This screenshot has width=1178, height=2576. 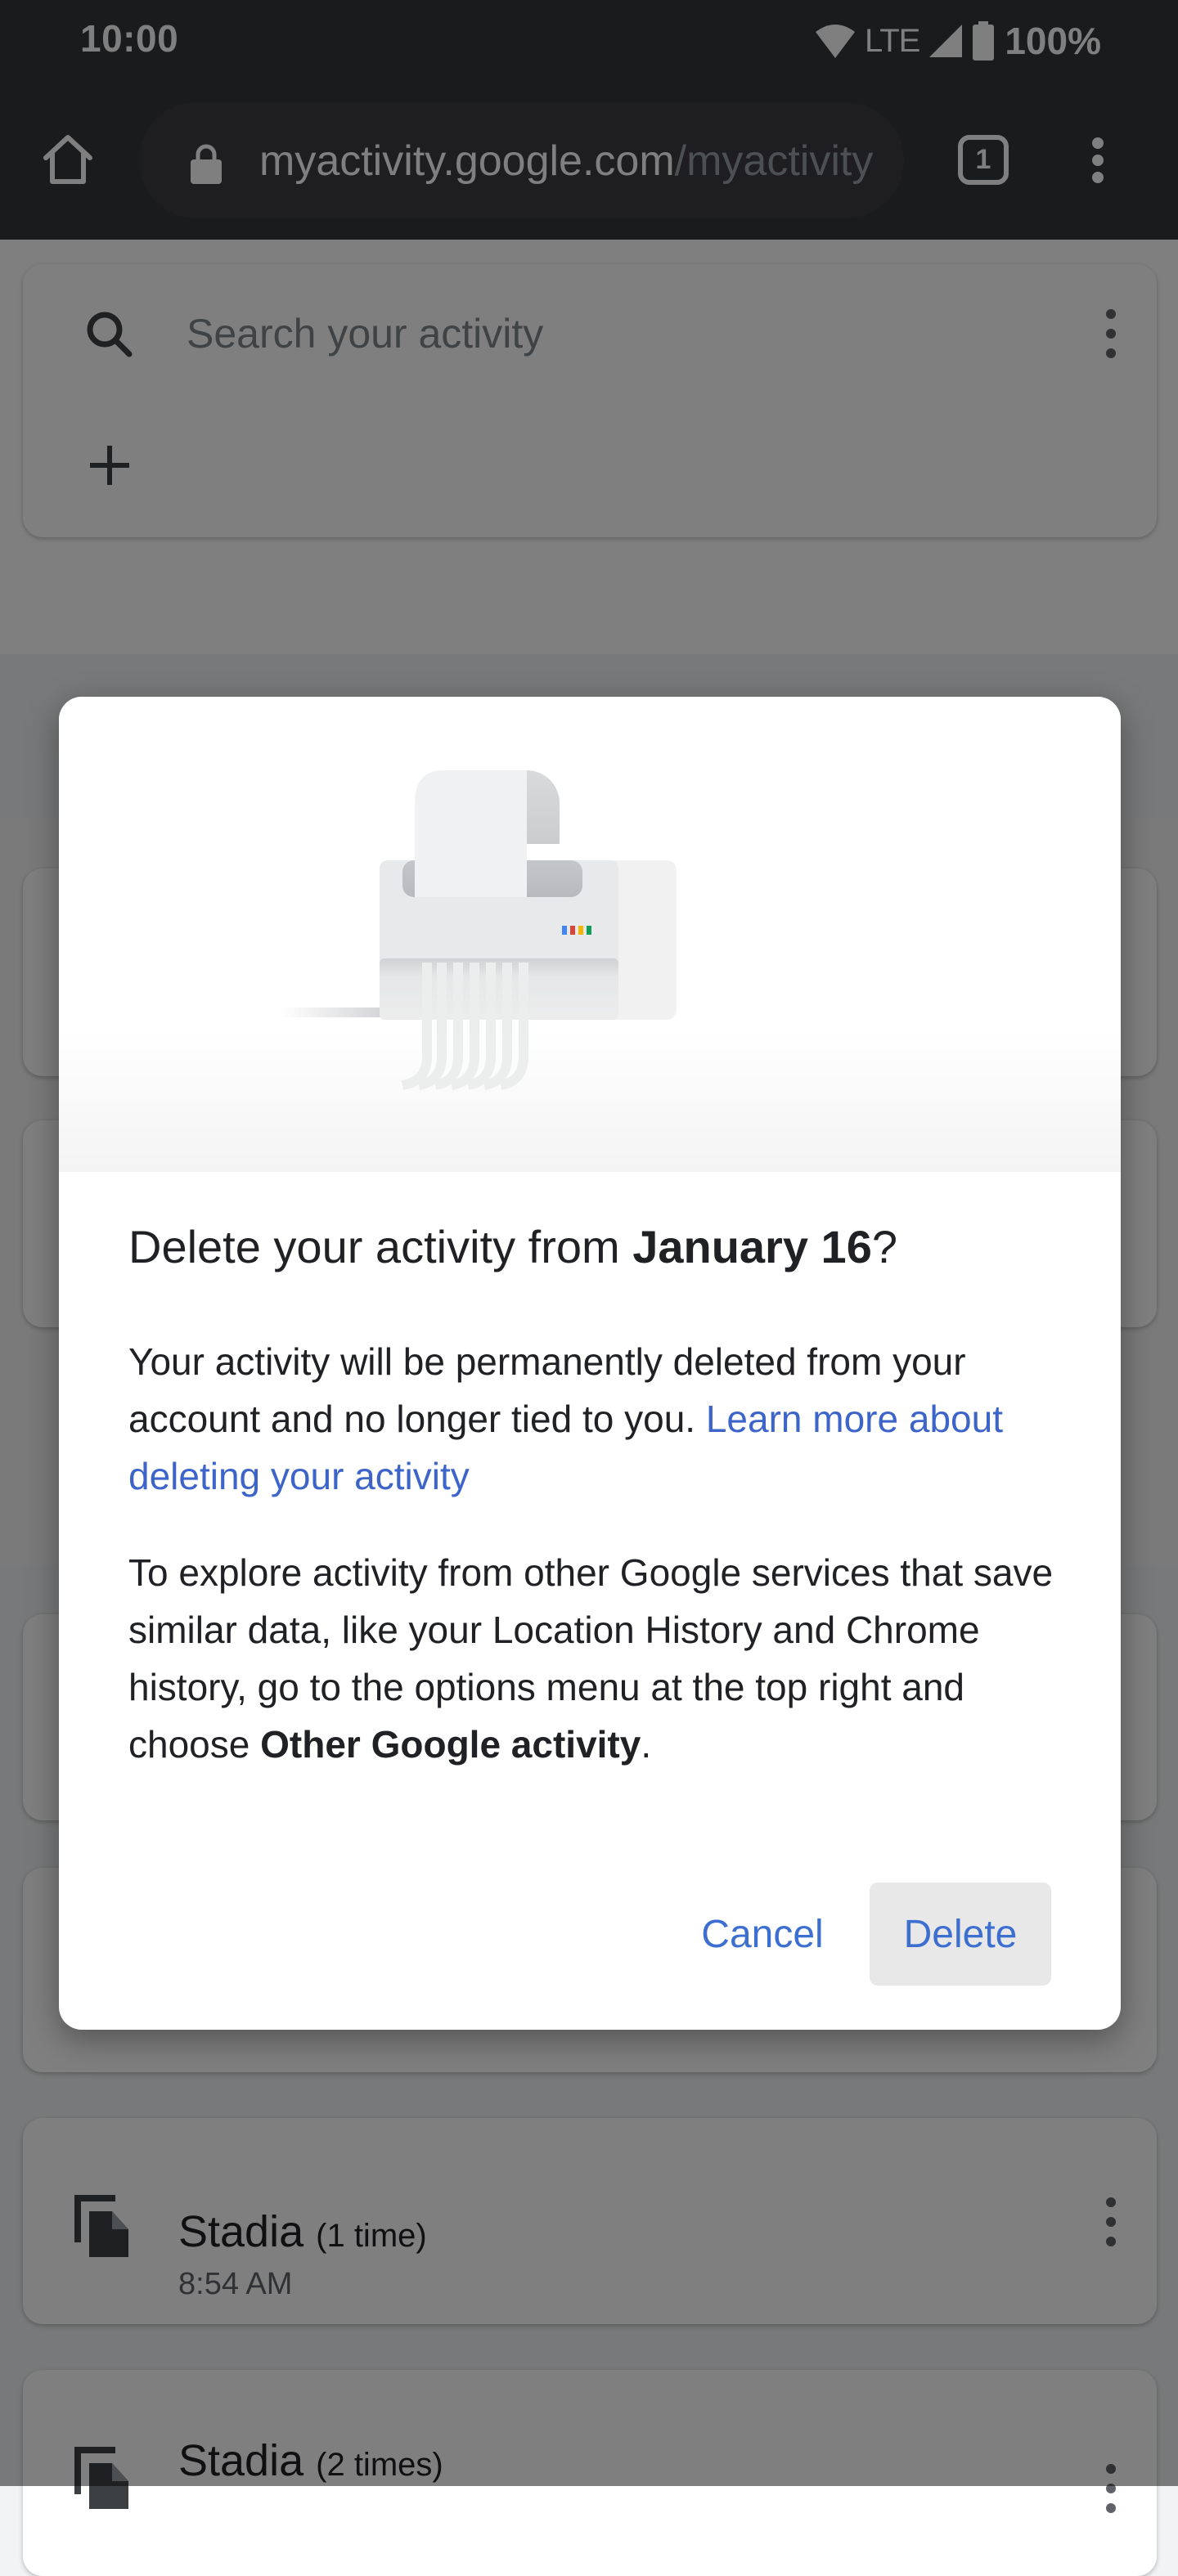 What do you see at coordinates (380, 1246) in the screenshot?
I see `dialog-title-prefix: Delete your activity from` at bounding box center [380, 1246].